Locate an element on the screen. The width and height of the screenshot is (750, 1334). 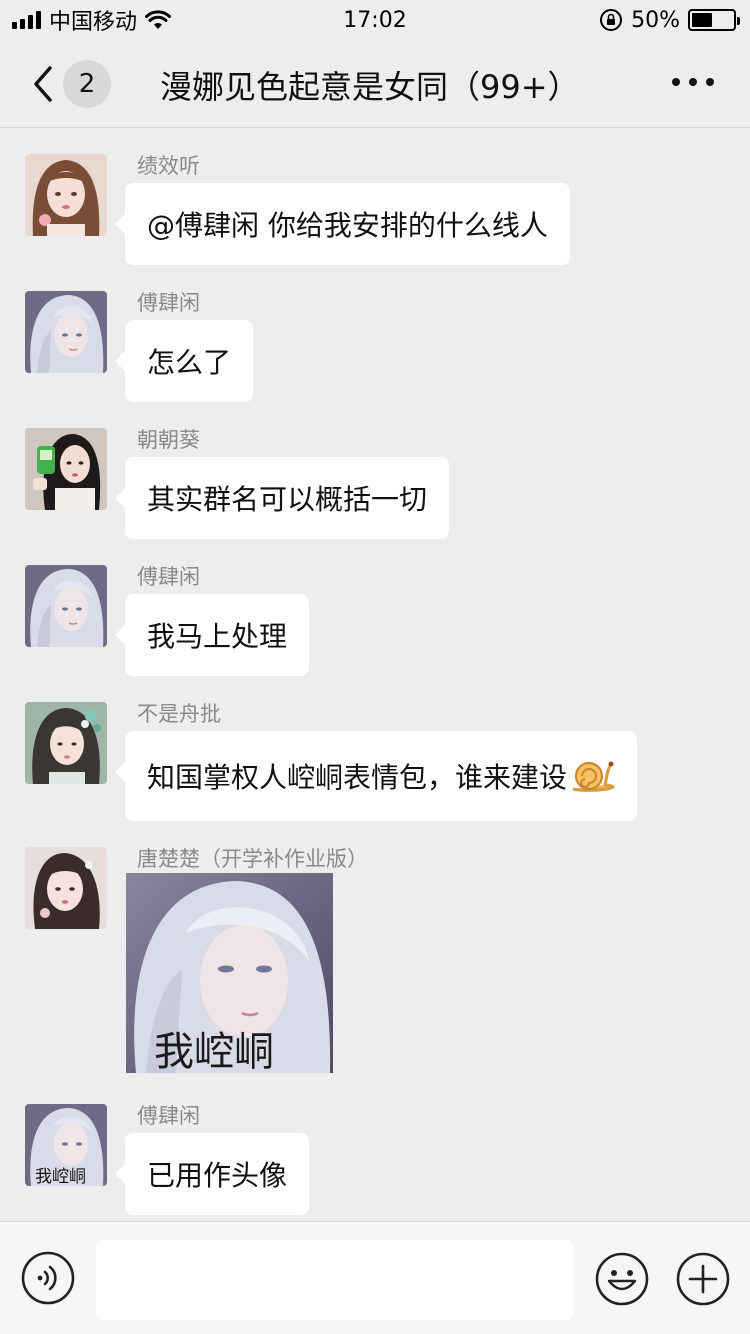
chat-title: 漫娜见色起意是女同（99+） is located at coordinates (370, 87).